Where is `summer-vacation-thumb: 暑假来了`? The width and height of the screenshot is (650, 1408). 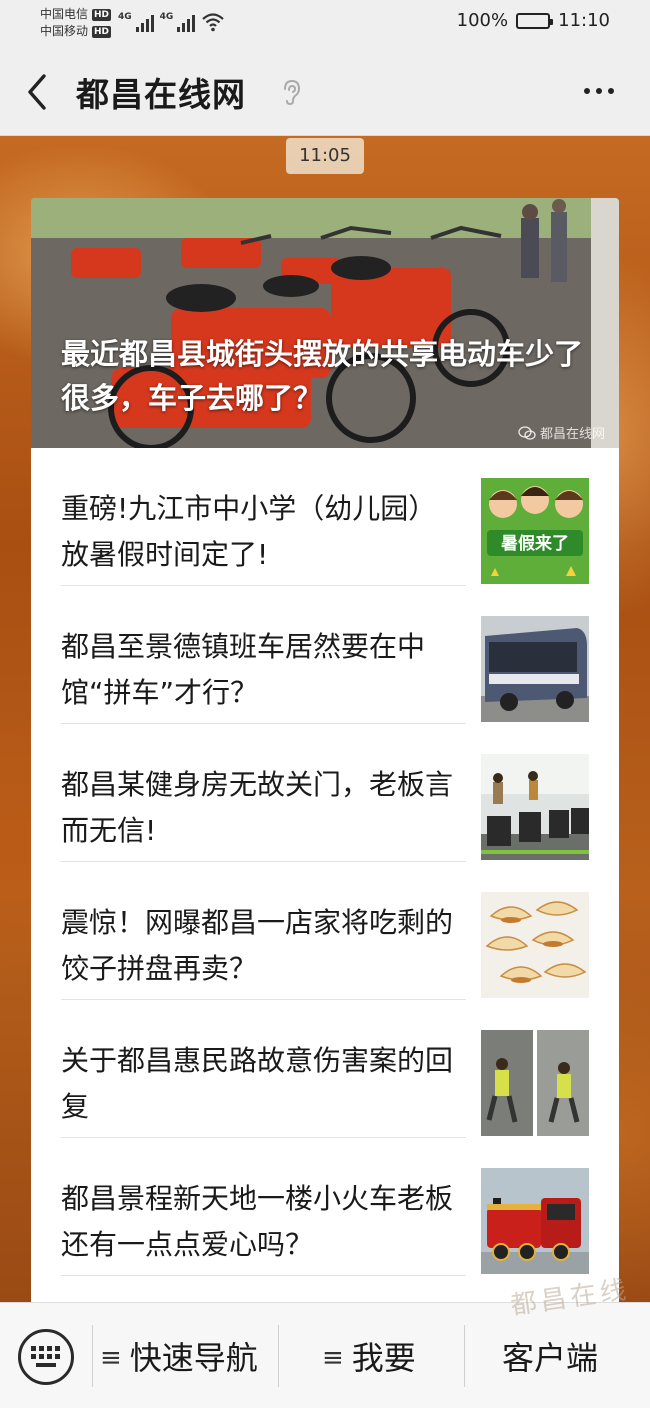 summer-vacation-thumb: 暑假来了 is located at coordinates (535, 531).